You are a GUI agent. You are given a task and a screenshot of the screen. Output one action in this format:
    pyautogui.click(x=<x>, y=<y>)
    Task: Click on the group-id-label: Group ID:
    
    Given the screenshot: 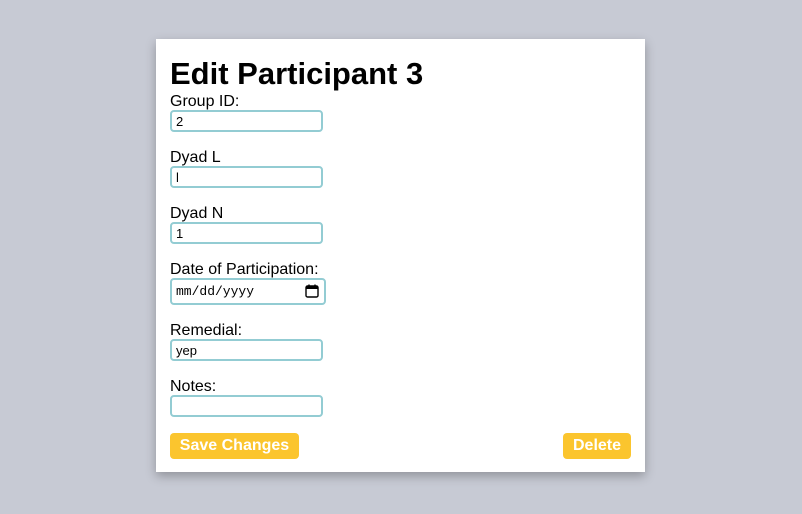 What is the action you would take?
    pyautogui.click(x=205, y=101)
    